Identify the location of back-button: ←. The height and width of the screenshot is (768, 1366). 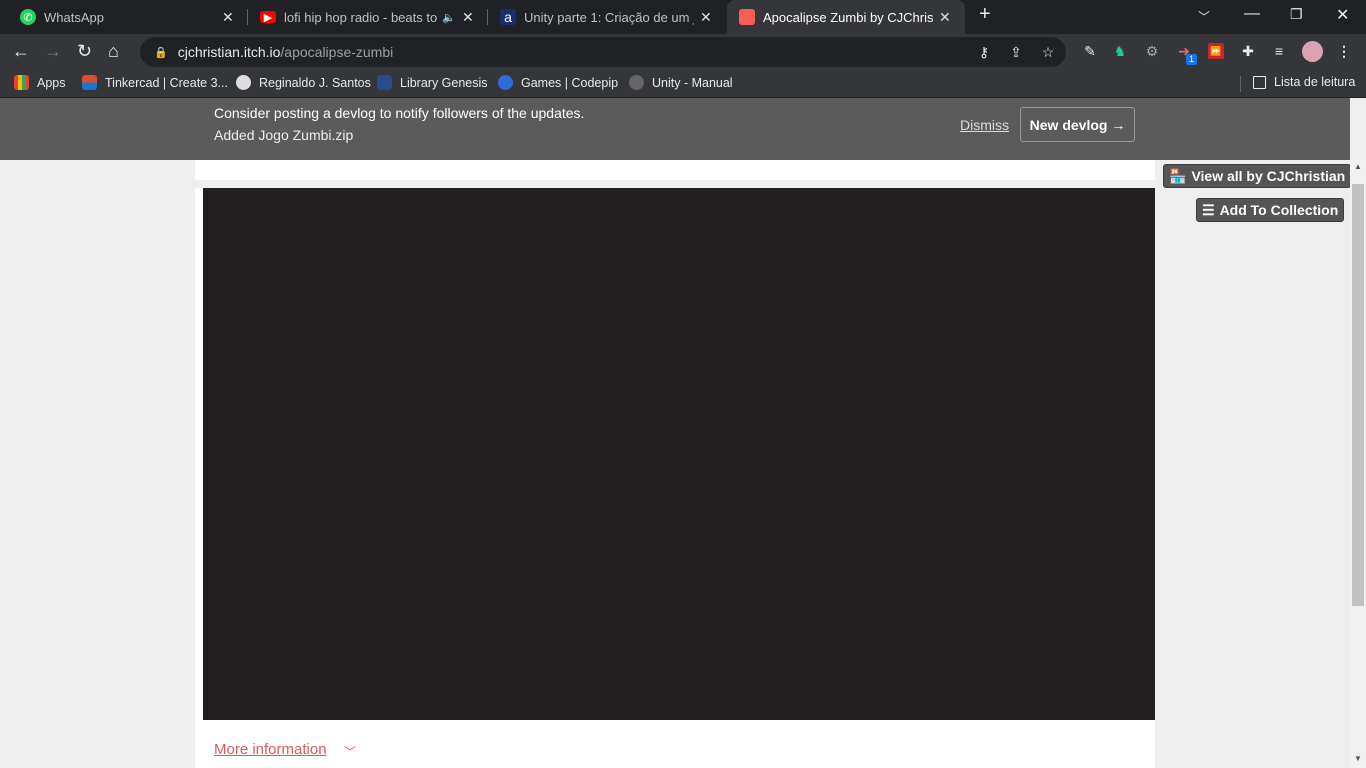
(21, 51).